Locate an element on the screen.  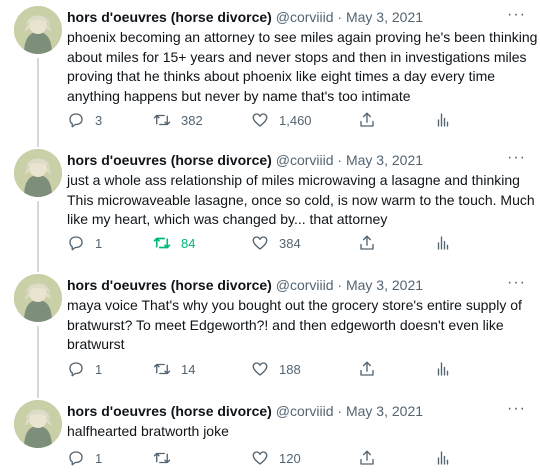
like-count: 1,460 is located at coordinates (295, 120).